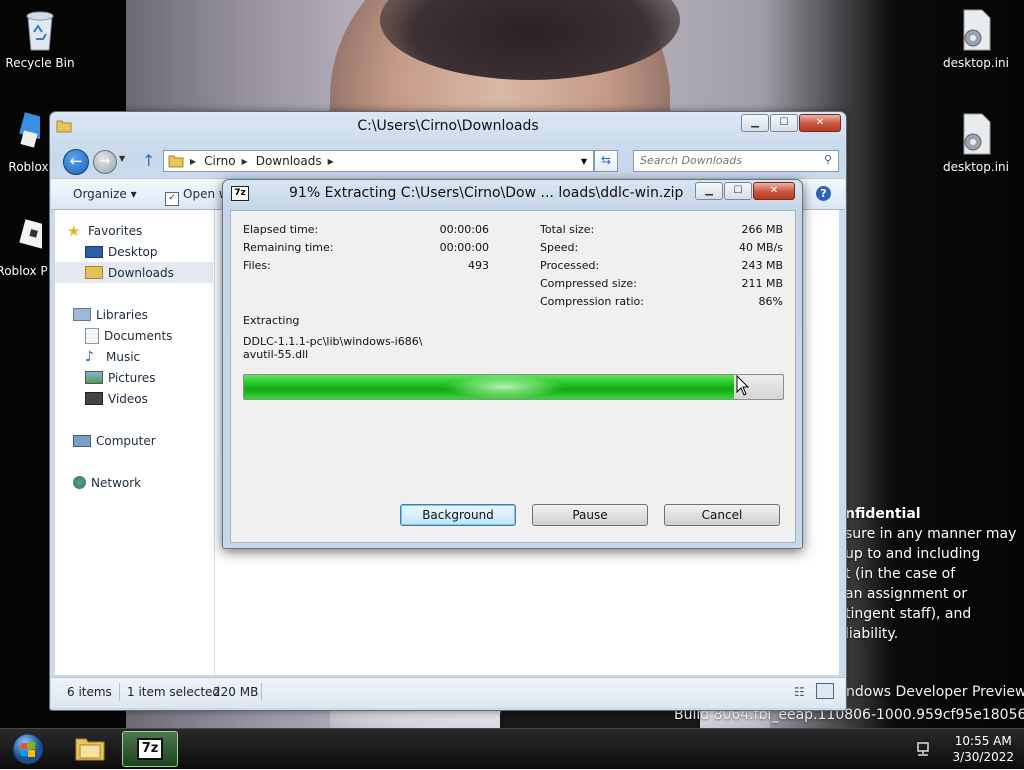 Image resolution: width=1024 pixels, height=770 pixels. What do you see at coordinates (923, 749) in the screenshot?
I see `network-tray-icon` at bounding box center [923, 749].